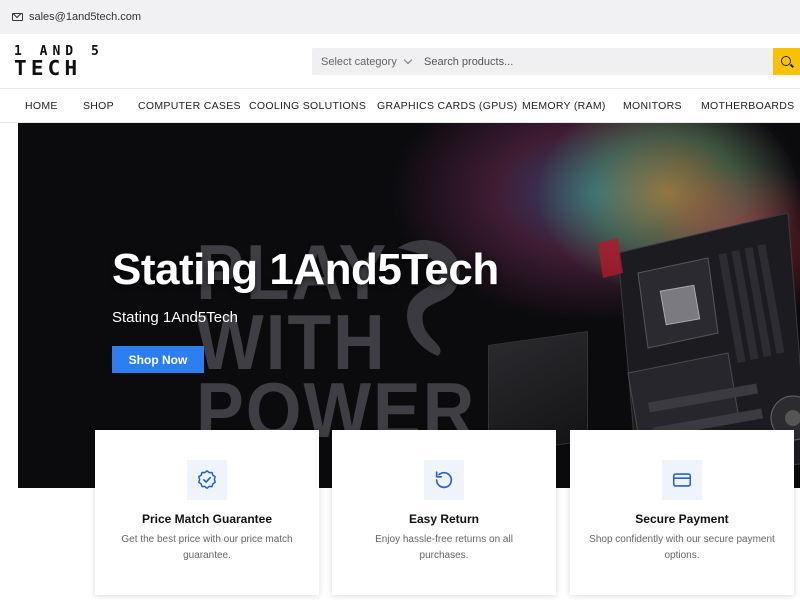 The width and height of the screenshot is (800, 600). What do you see at coordinates (587, 61) in the screenshot?
I see `search-input` at bounding box center [587, 61].